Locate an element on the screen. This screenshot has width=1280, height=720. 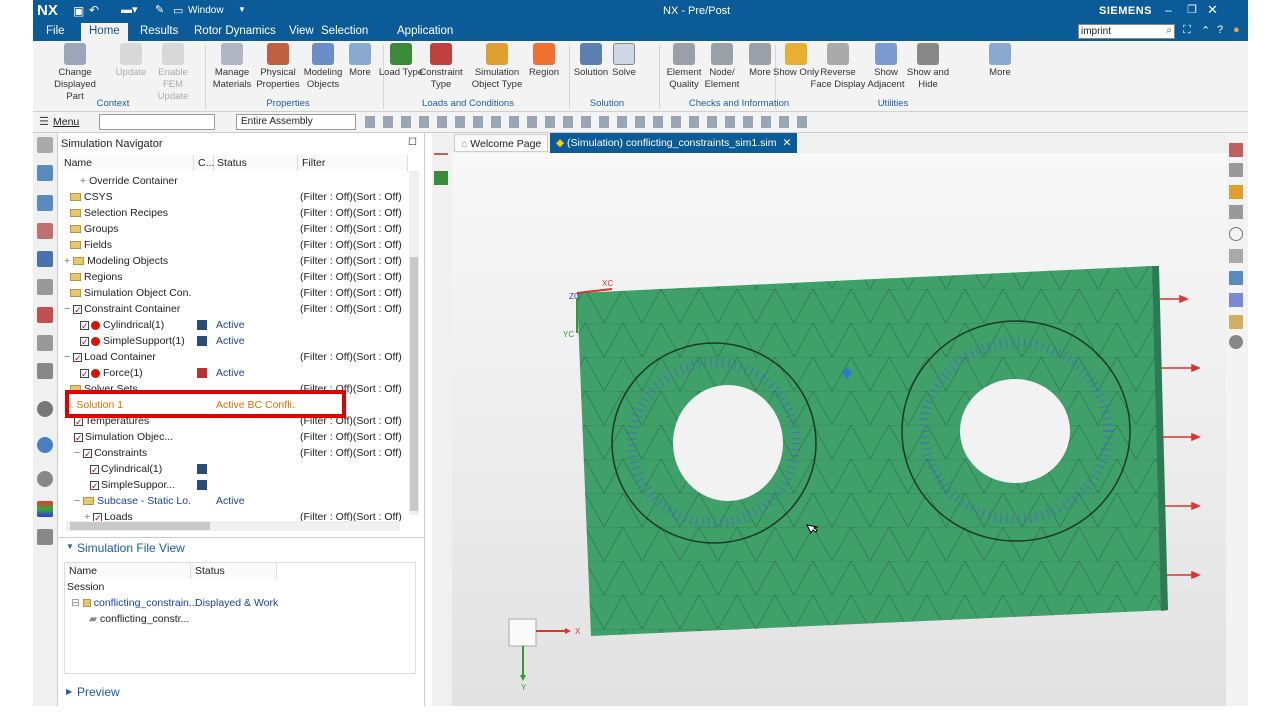
palette-icon is located at coordinates (45, 509).